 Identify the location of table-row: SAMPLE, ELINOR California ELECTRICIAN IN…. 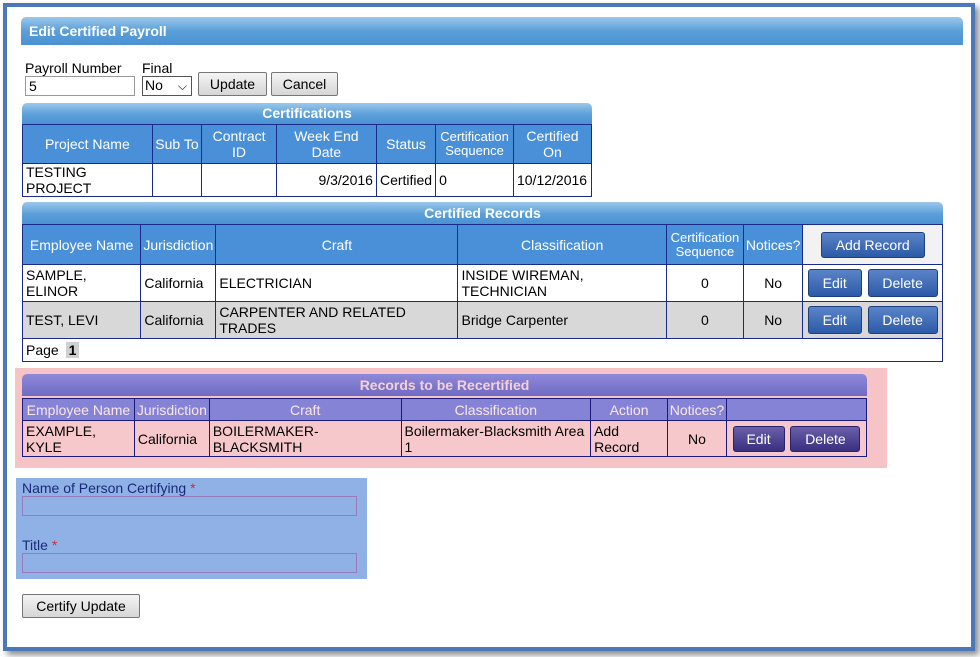
(482, 283).